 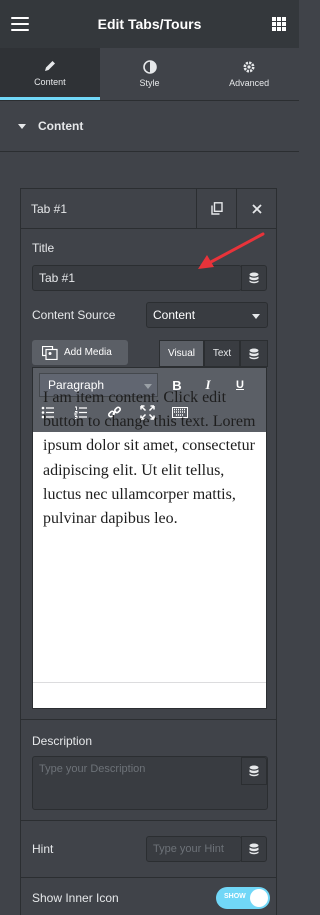 I want to click on content-source-value: Content, so click(x=174, y=315).